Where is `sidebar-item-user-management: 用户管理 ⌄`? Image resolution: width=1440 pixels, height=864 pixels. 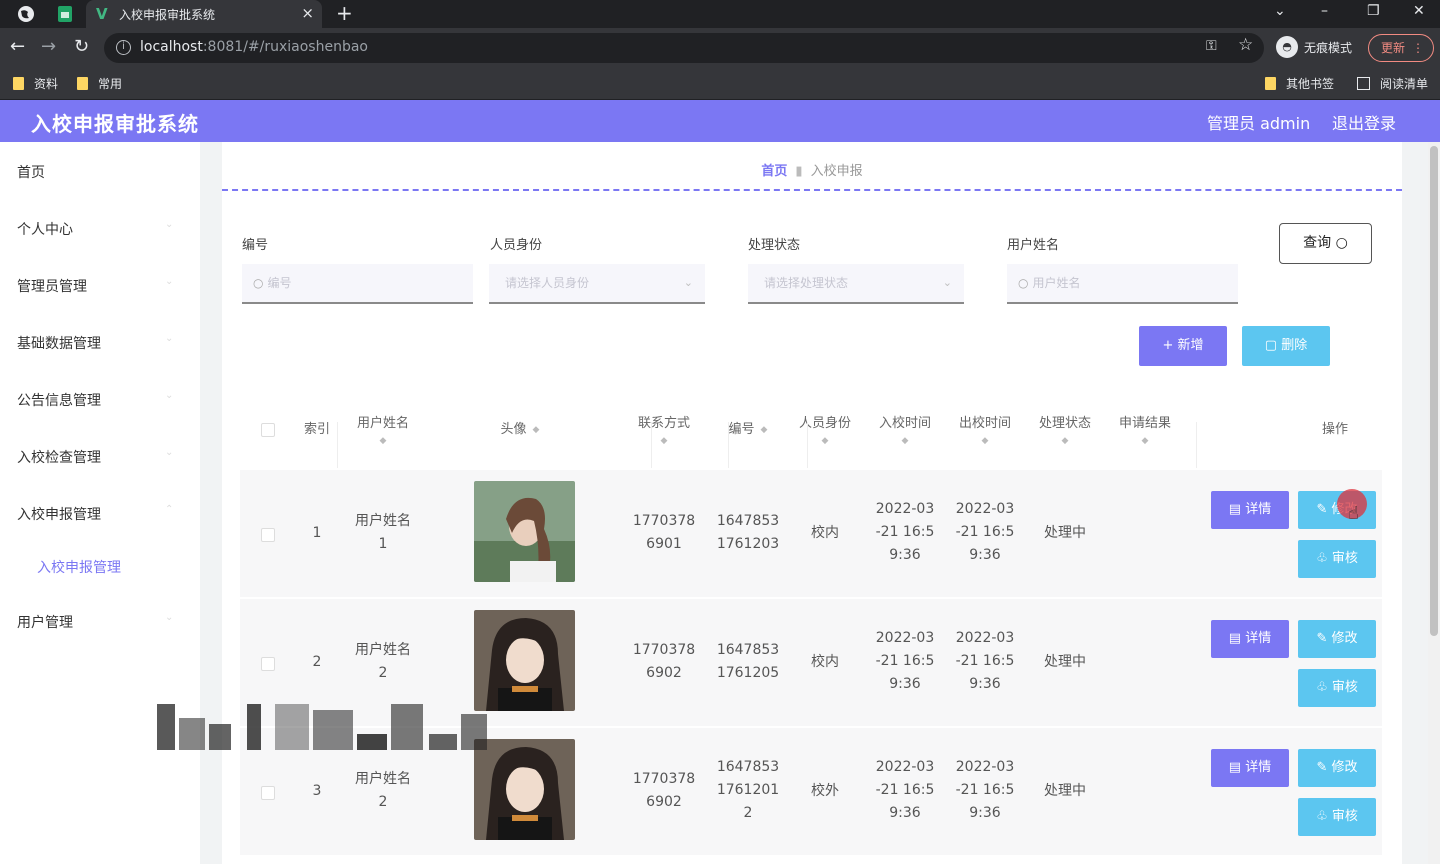 sidebar-item-user-management: 用户管理 ⌄ is located at coordinates (100, 620).